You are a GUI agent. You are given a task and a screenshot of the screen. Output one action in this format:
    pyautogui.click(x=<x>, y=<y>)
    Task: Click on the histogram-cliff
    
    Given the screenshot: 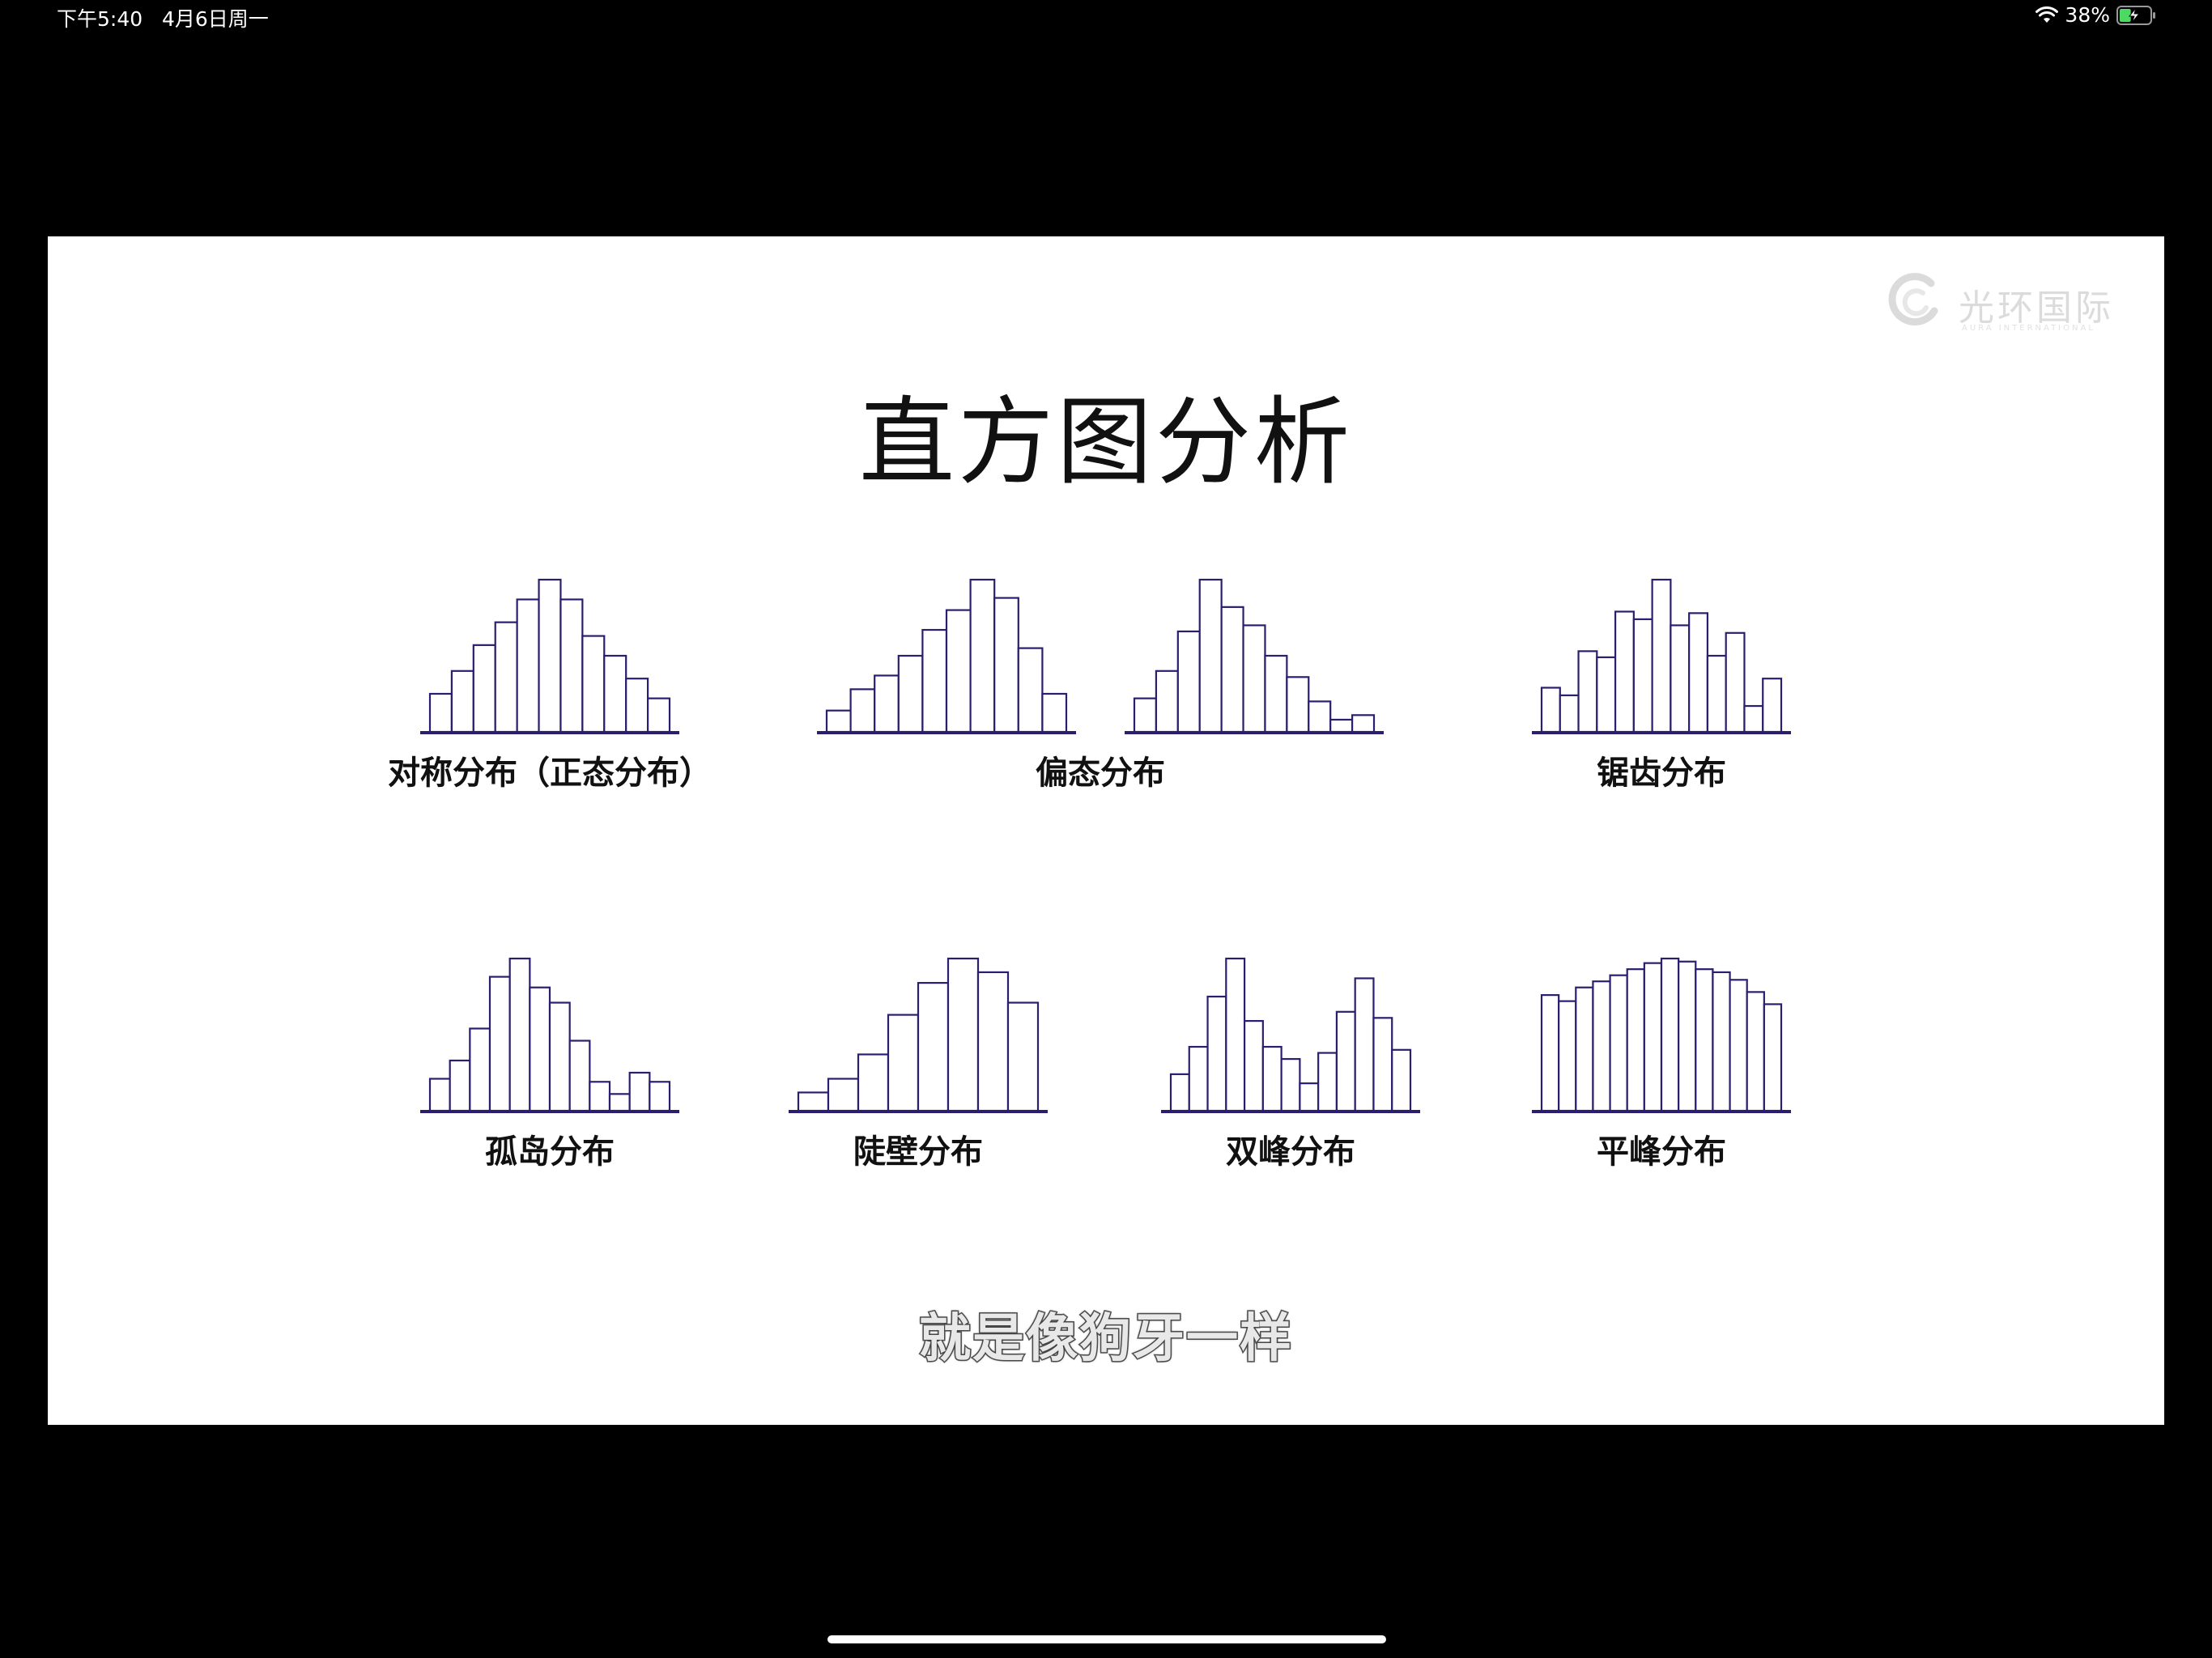 What is the action you would take?
    pyautogui.click(x=919, y=1035)
    